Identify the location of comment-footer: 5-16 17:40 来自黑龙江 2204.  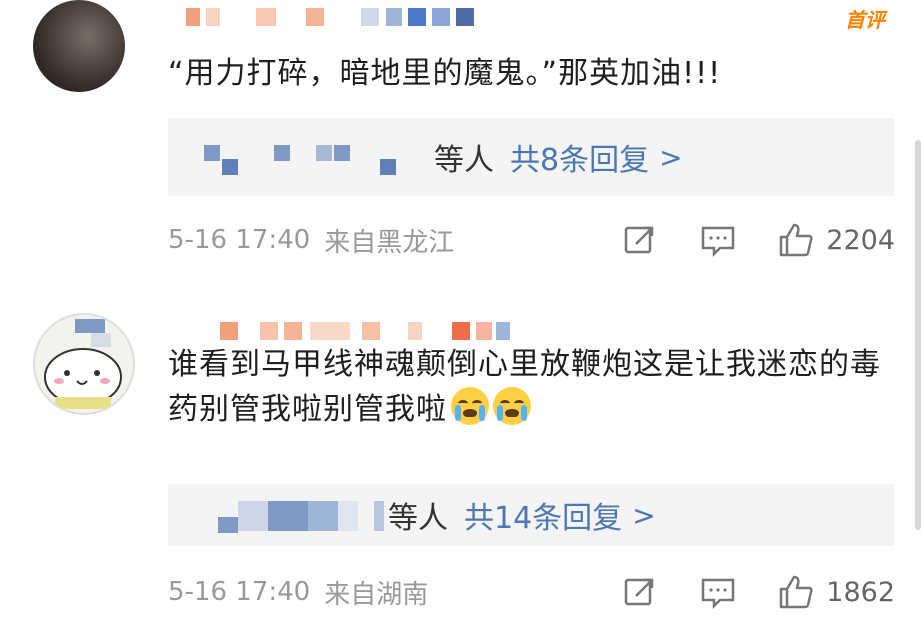
(531, 240).